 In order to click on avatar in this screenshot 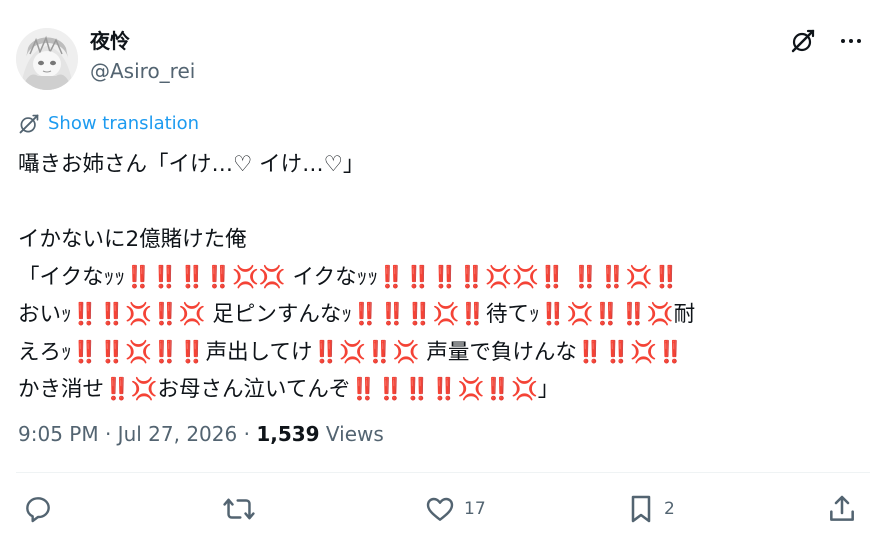, I will do `click(47, 59)`.